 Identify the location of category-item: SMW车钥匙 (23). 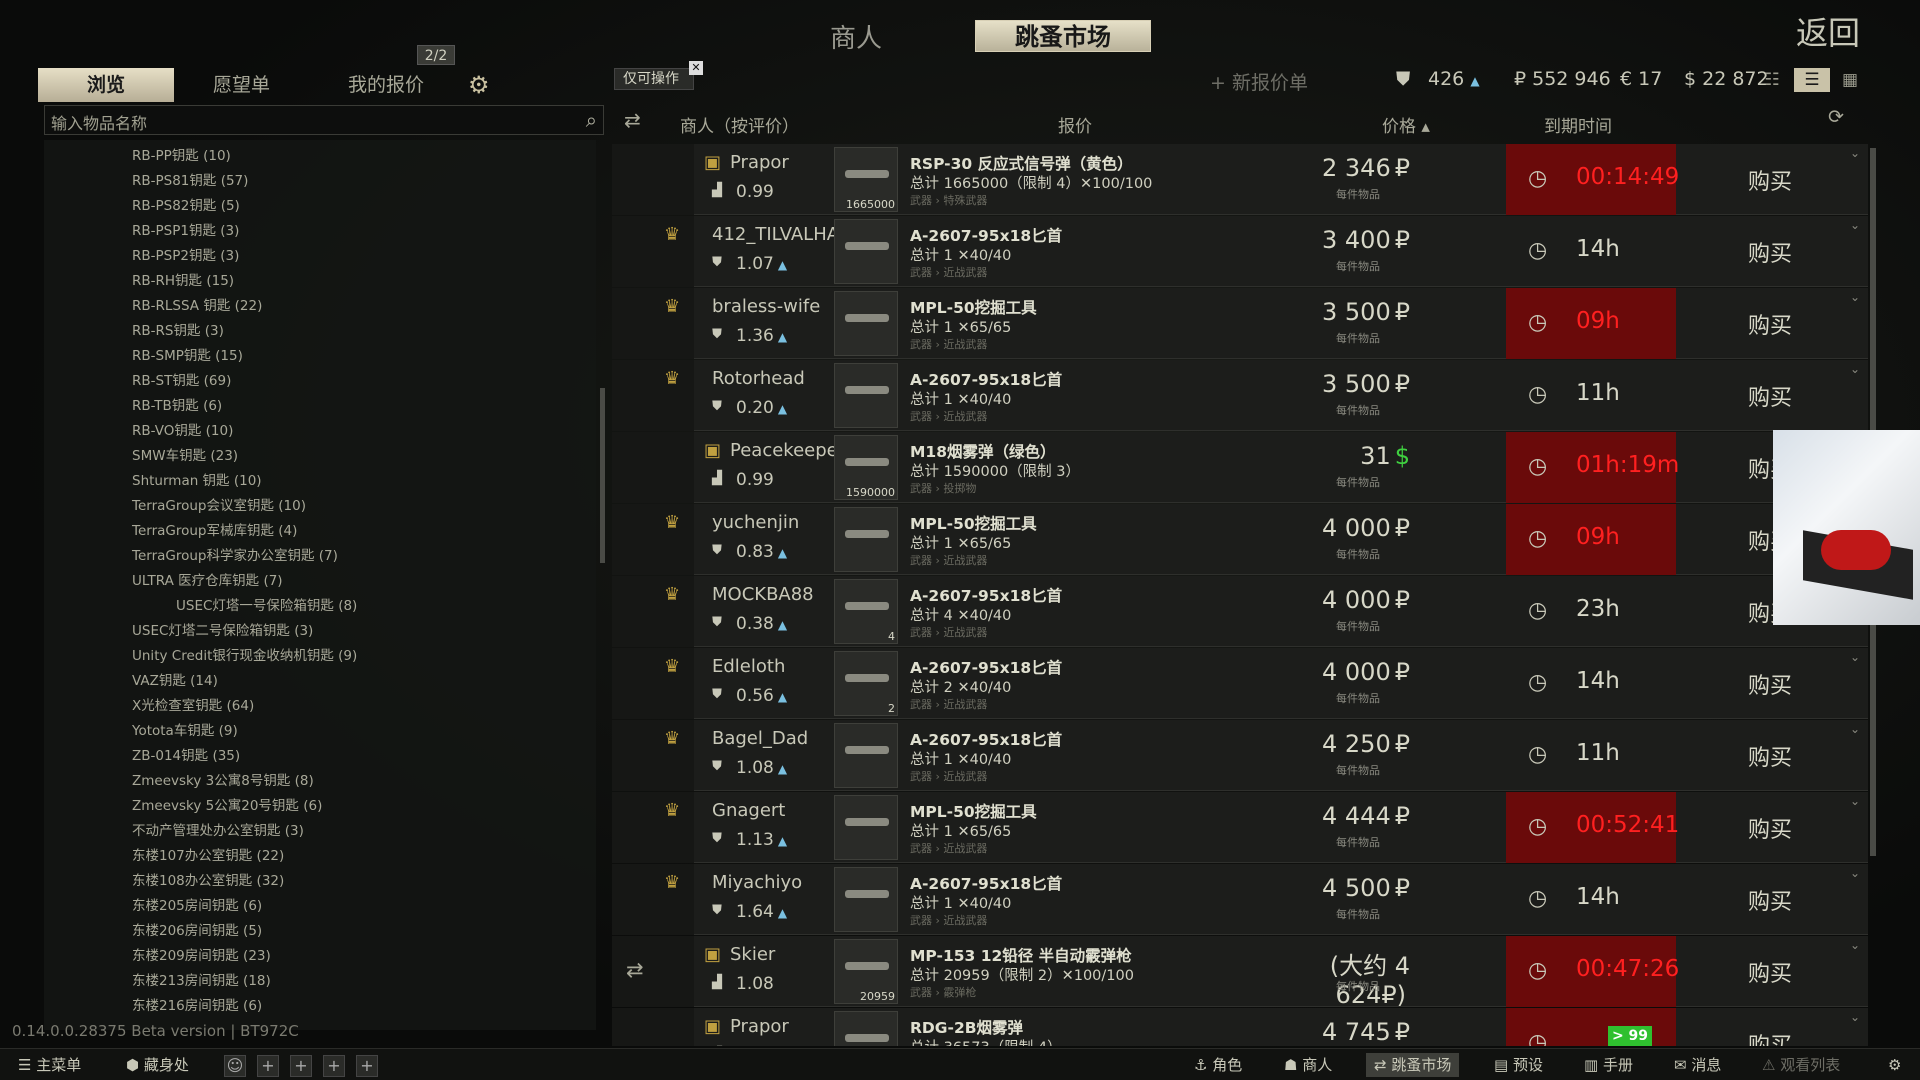
(185, 454).